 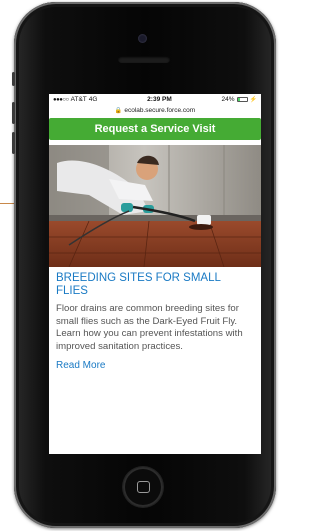 I want to click on article-title-line-2: FLIES, so click(x=72, y=291).